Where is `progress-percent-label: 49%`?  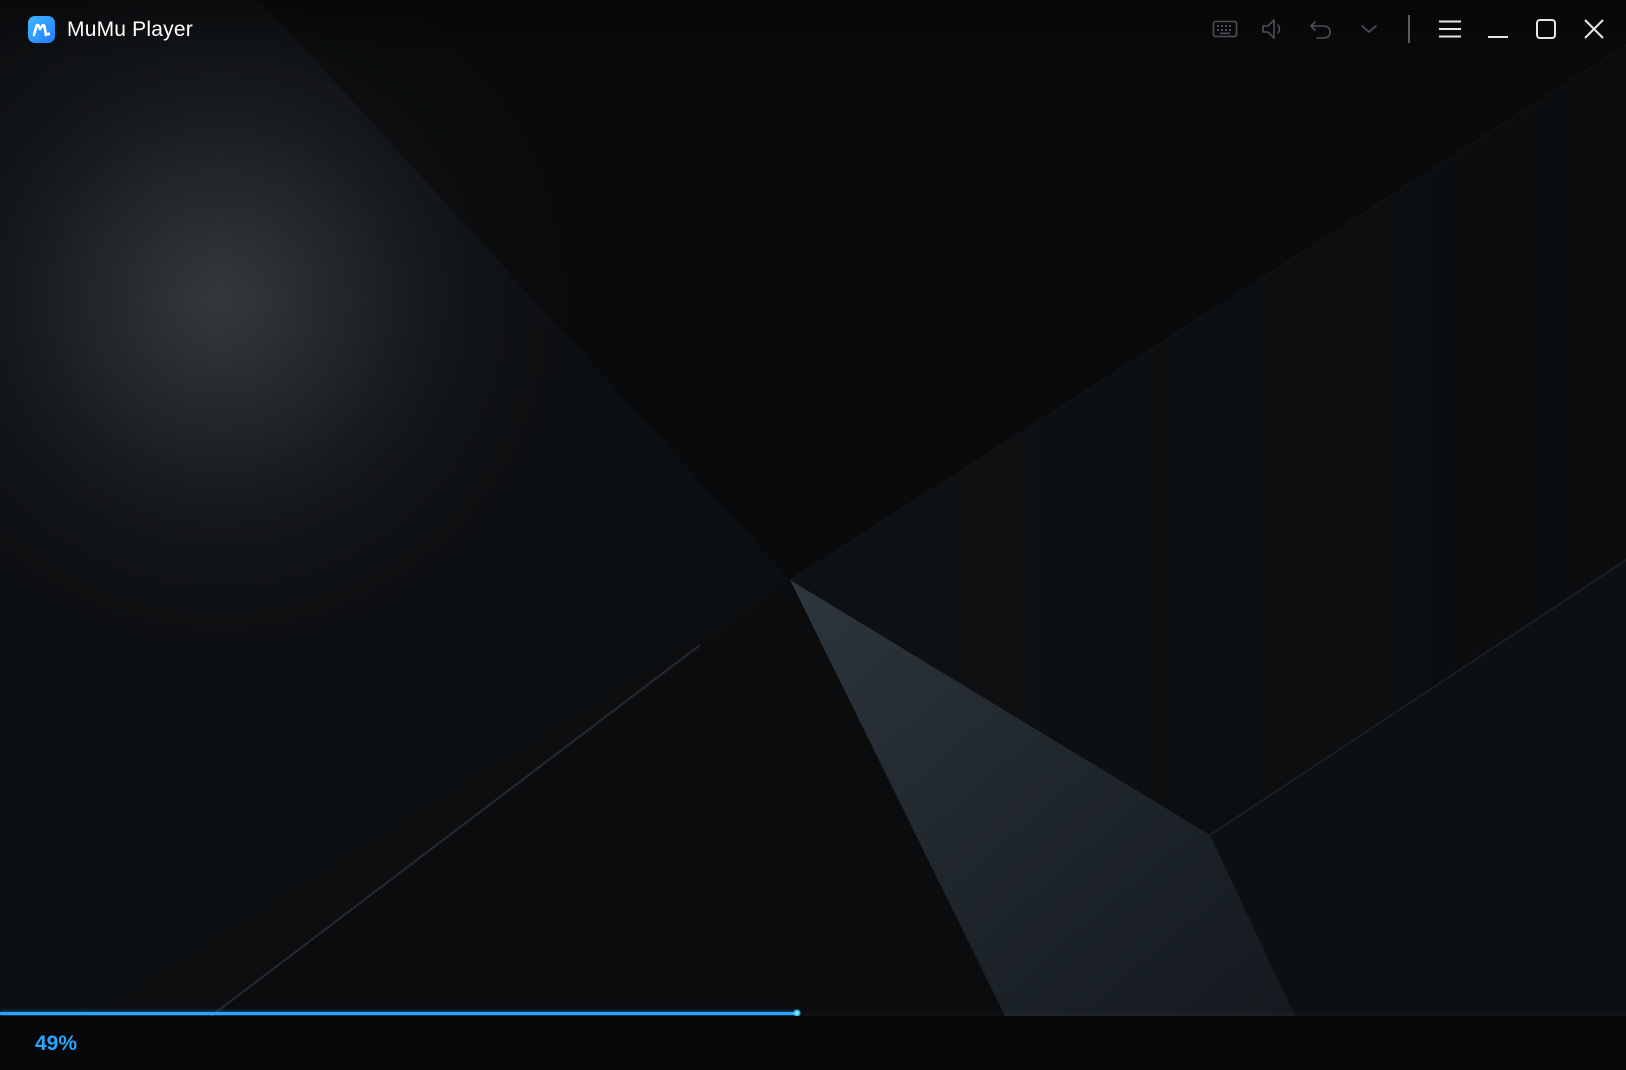 progress-percent-label: 49% is located at coordinates (56, 1043).